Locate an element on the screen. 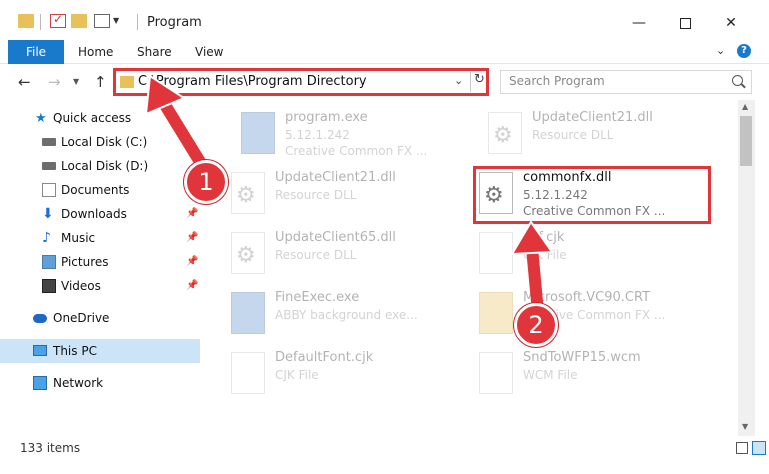  file-version: 5.12.1.242 is located at coordinates (317, 135).